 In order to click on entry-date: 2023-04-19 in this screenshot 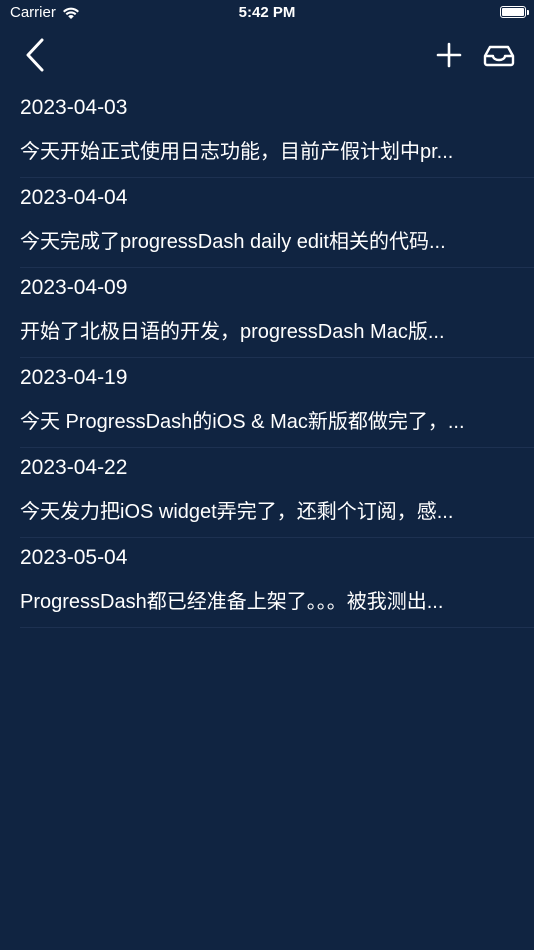, I will do `click(74, 377)`.